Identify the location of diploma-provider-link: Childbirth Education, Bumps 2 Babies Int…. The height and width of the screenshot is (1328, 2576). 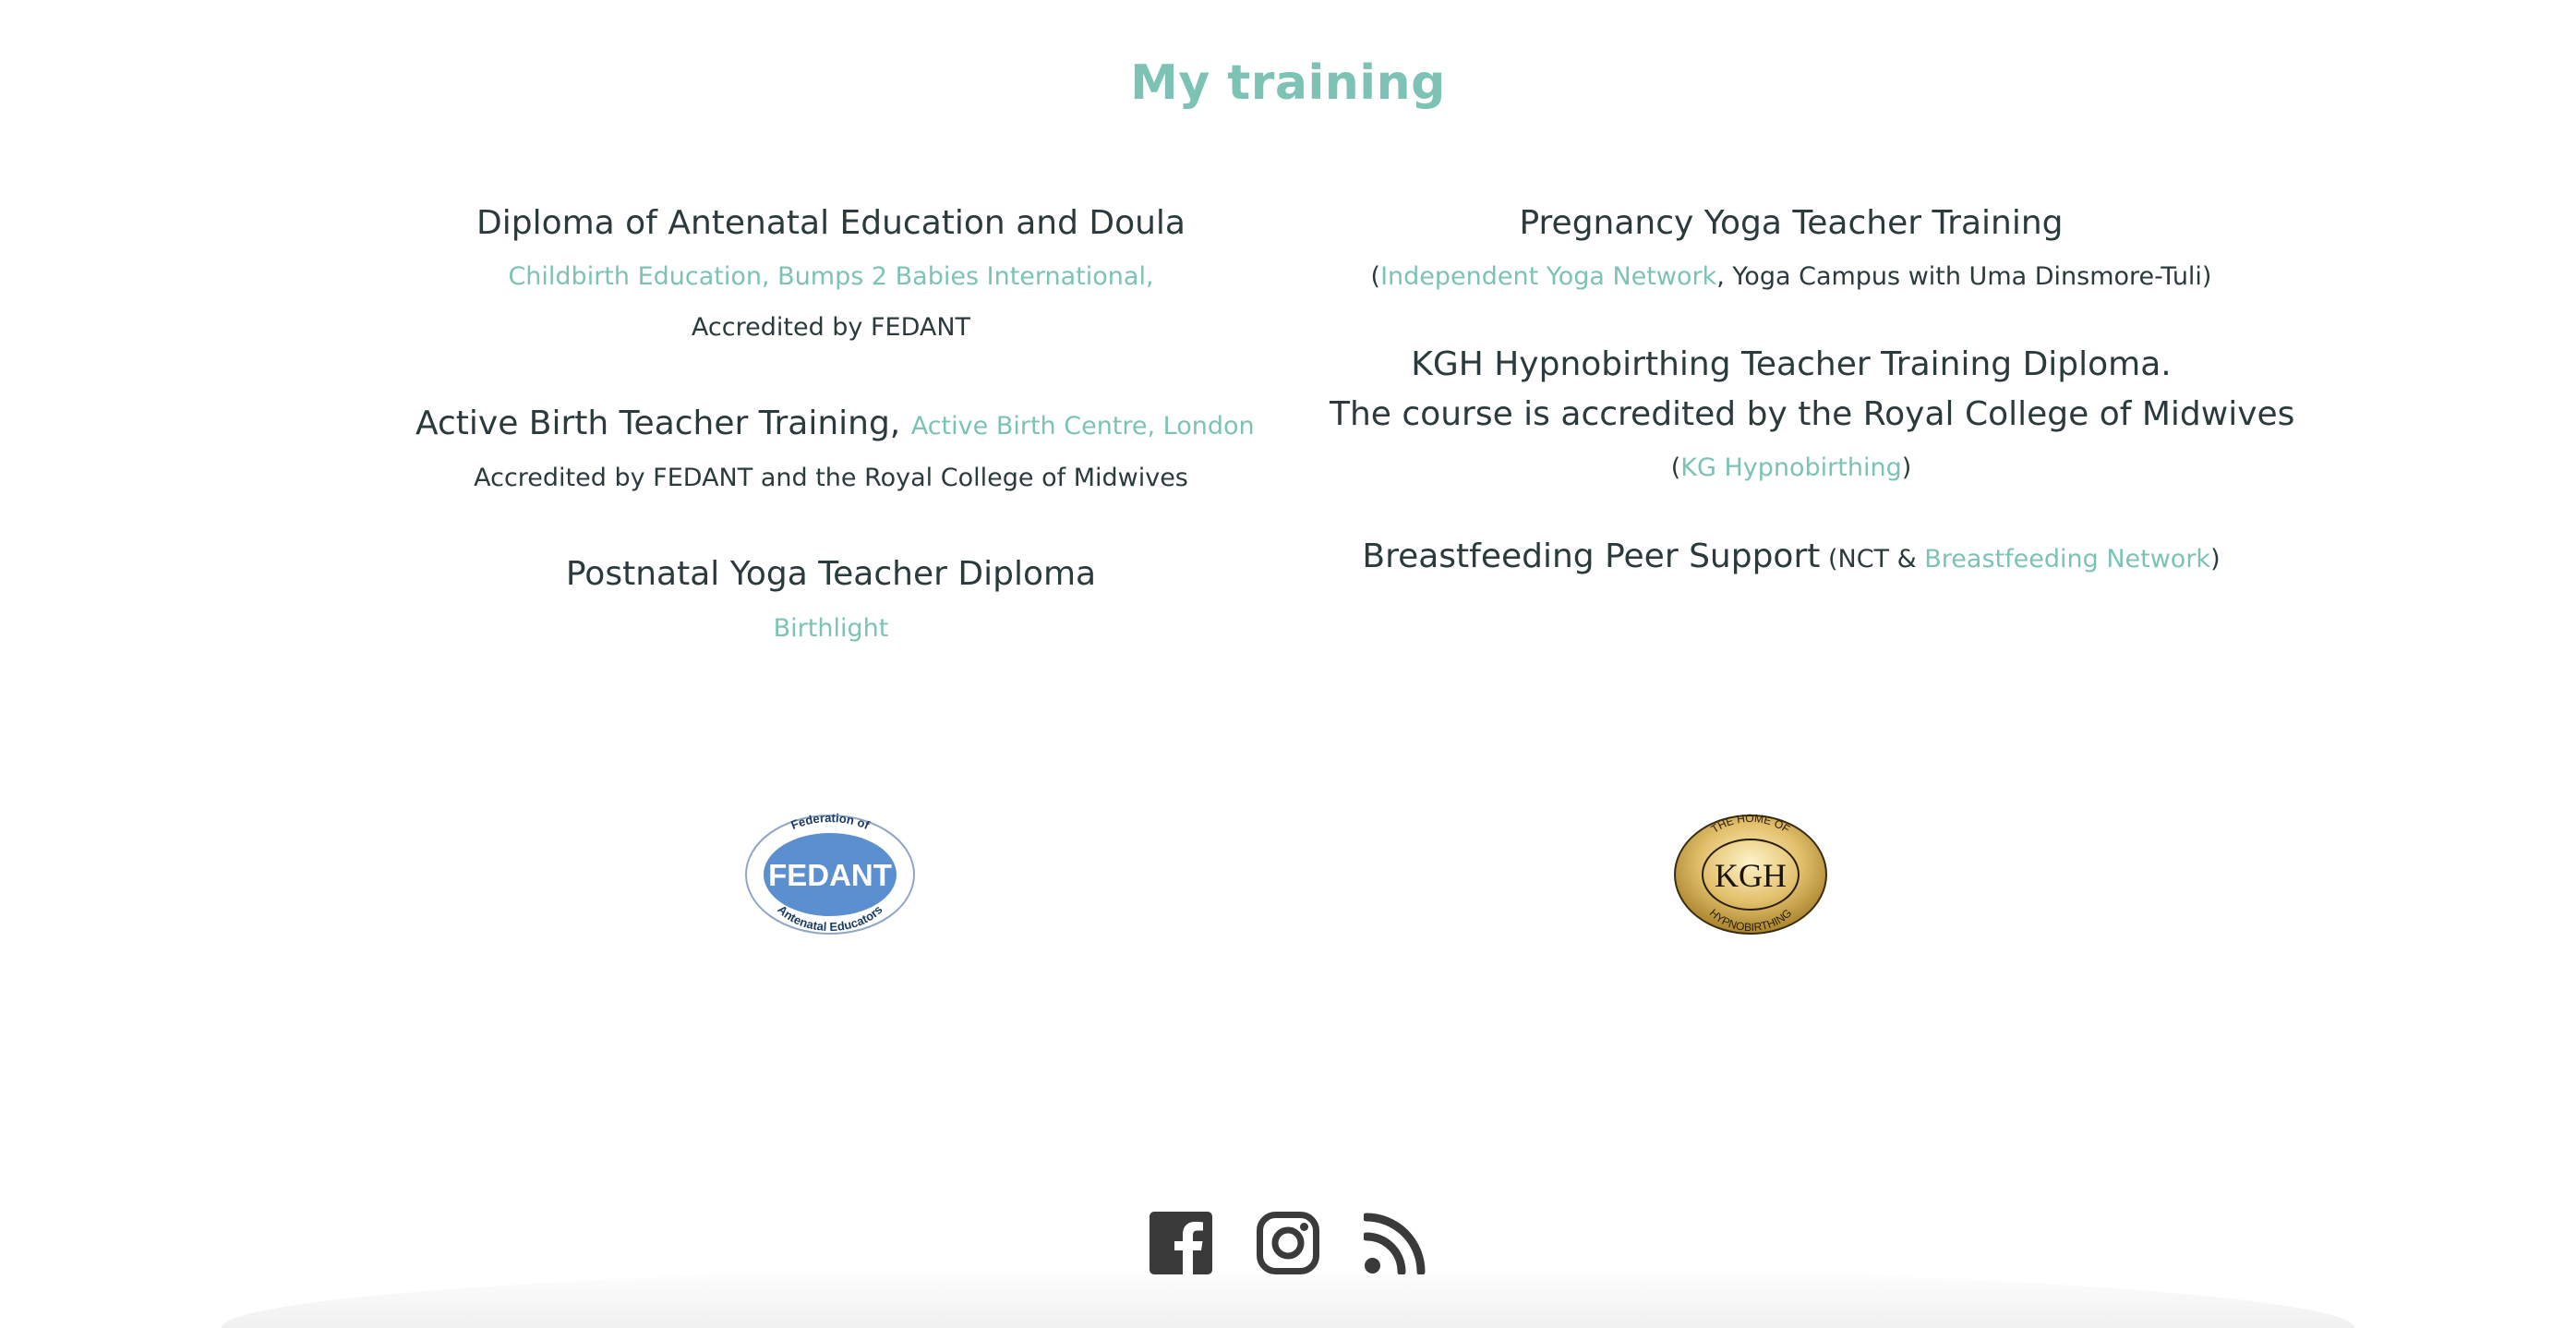
(830, 276).